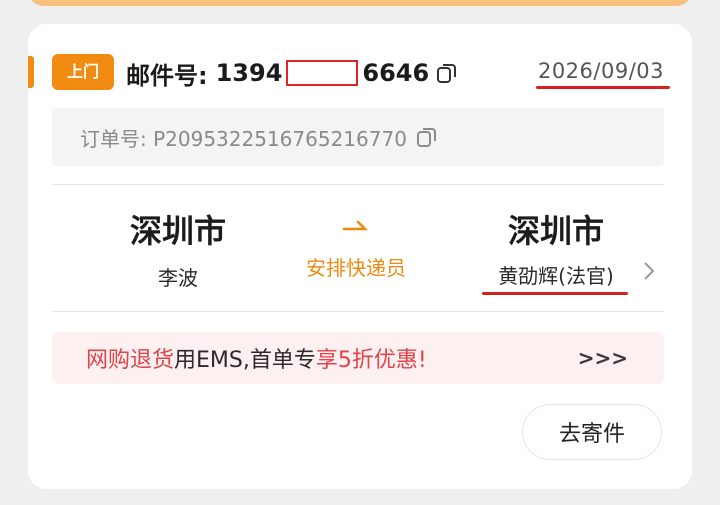  What do you see at coordinates (31, 72) in the screenshot?
I see `accent-bar` at bounding box center [31, 72].